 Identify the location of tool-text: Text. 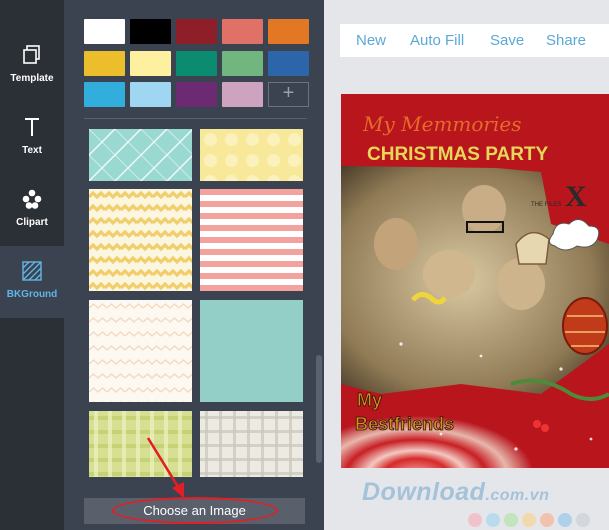
(32, 138).